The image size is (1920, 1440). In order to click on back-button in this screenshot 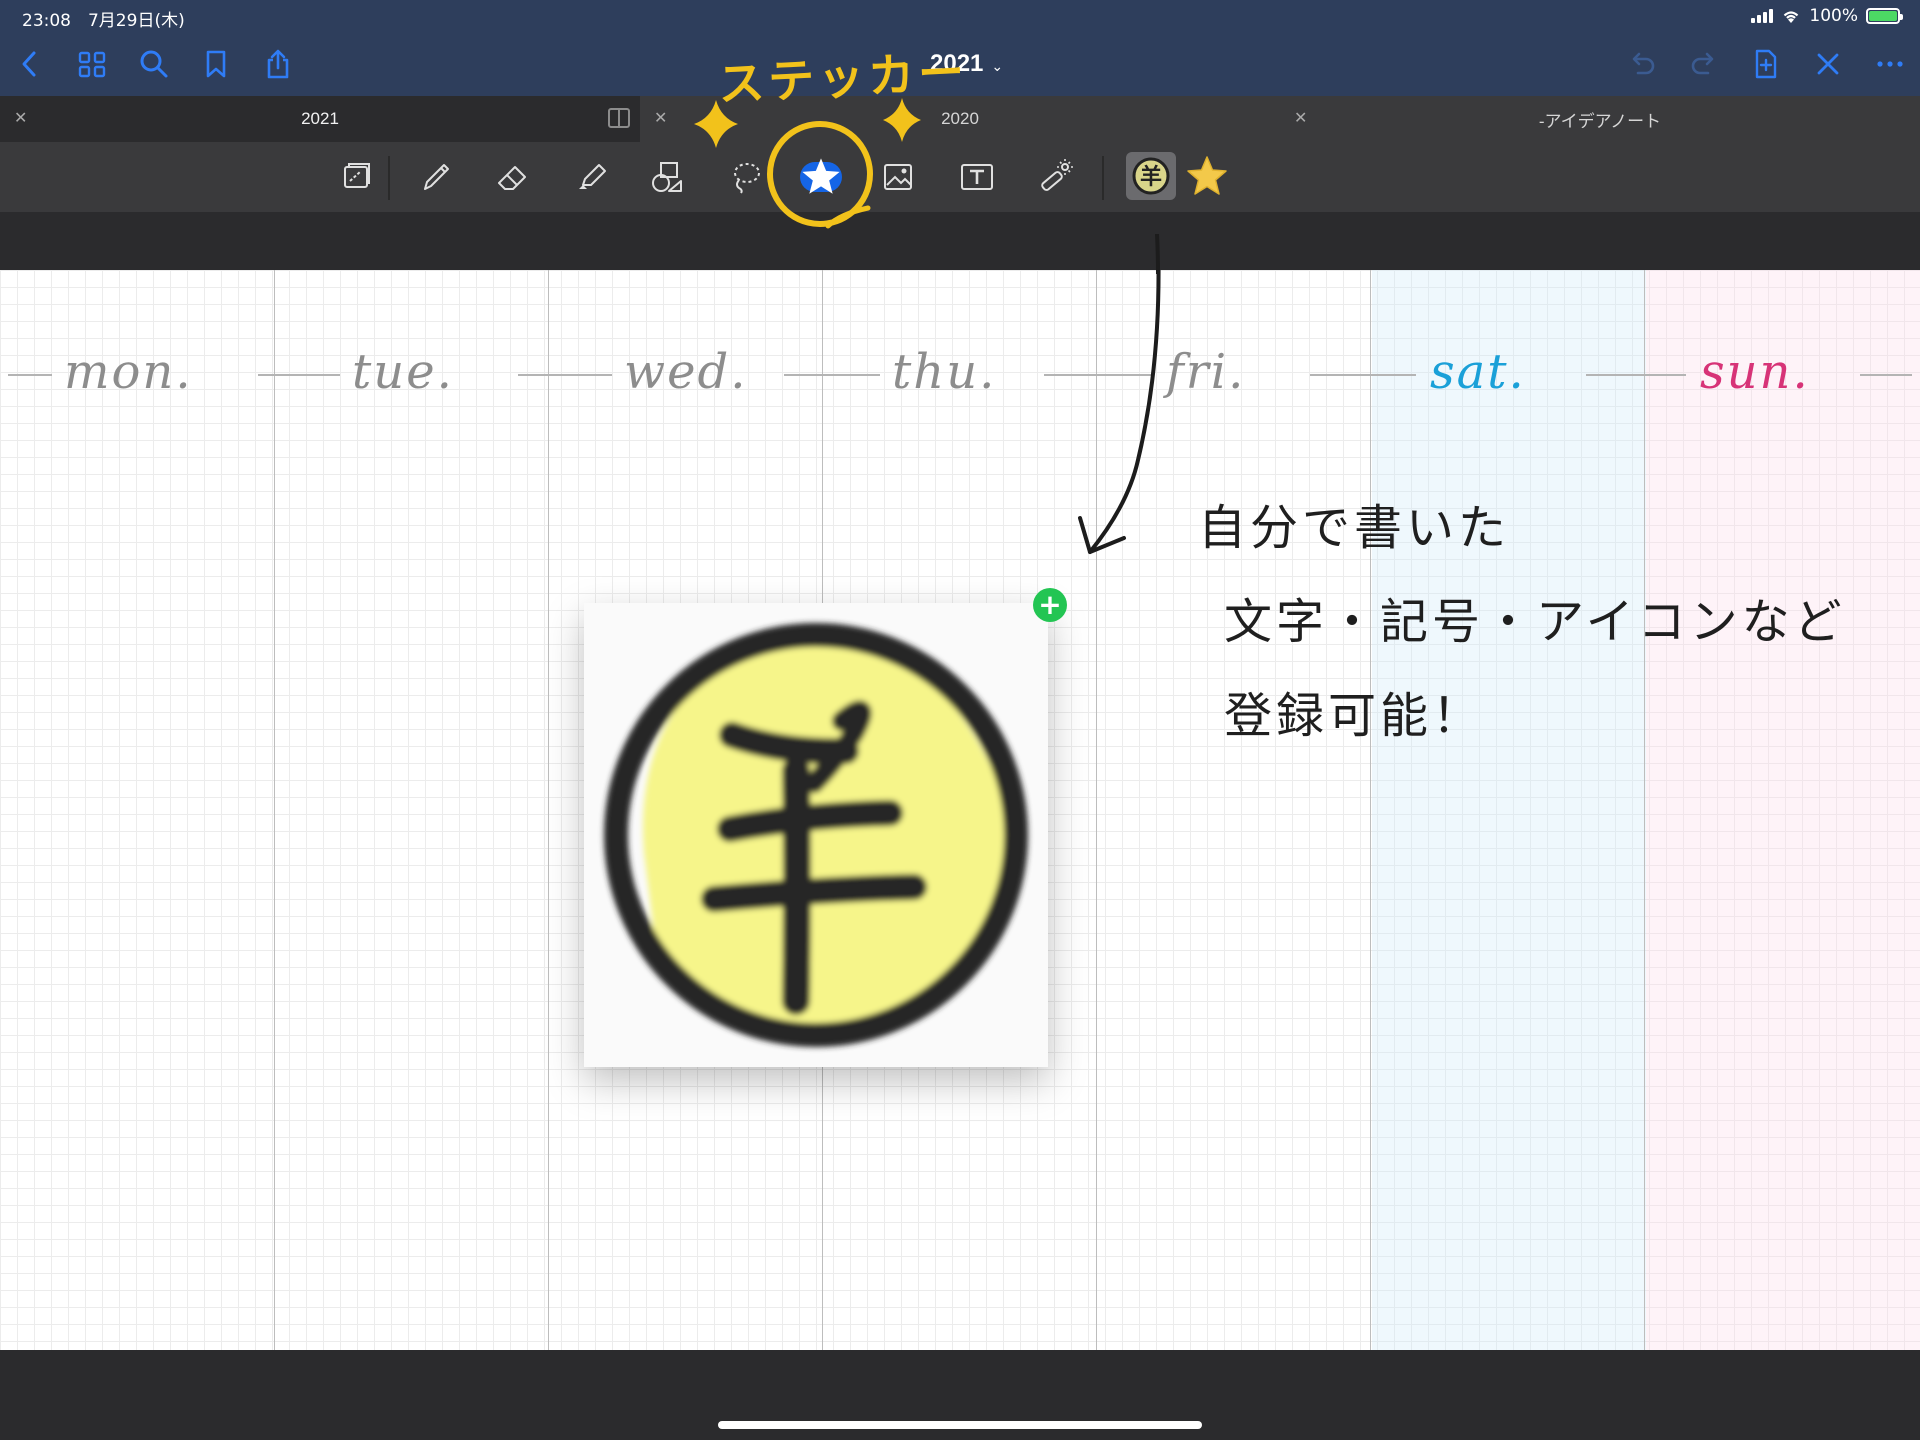, I will do `click(30, 64)`.